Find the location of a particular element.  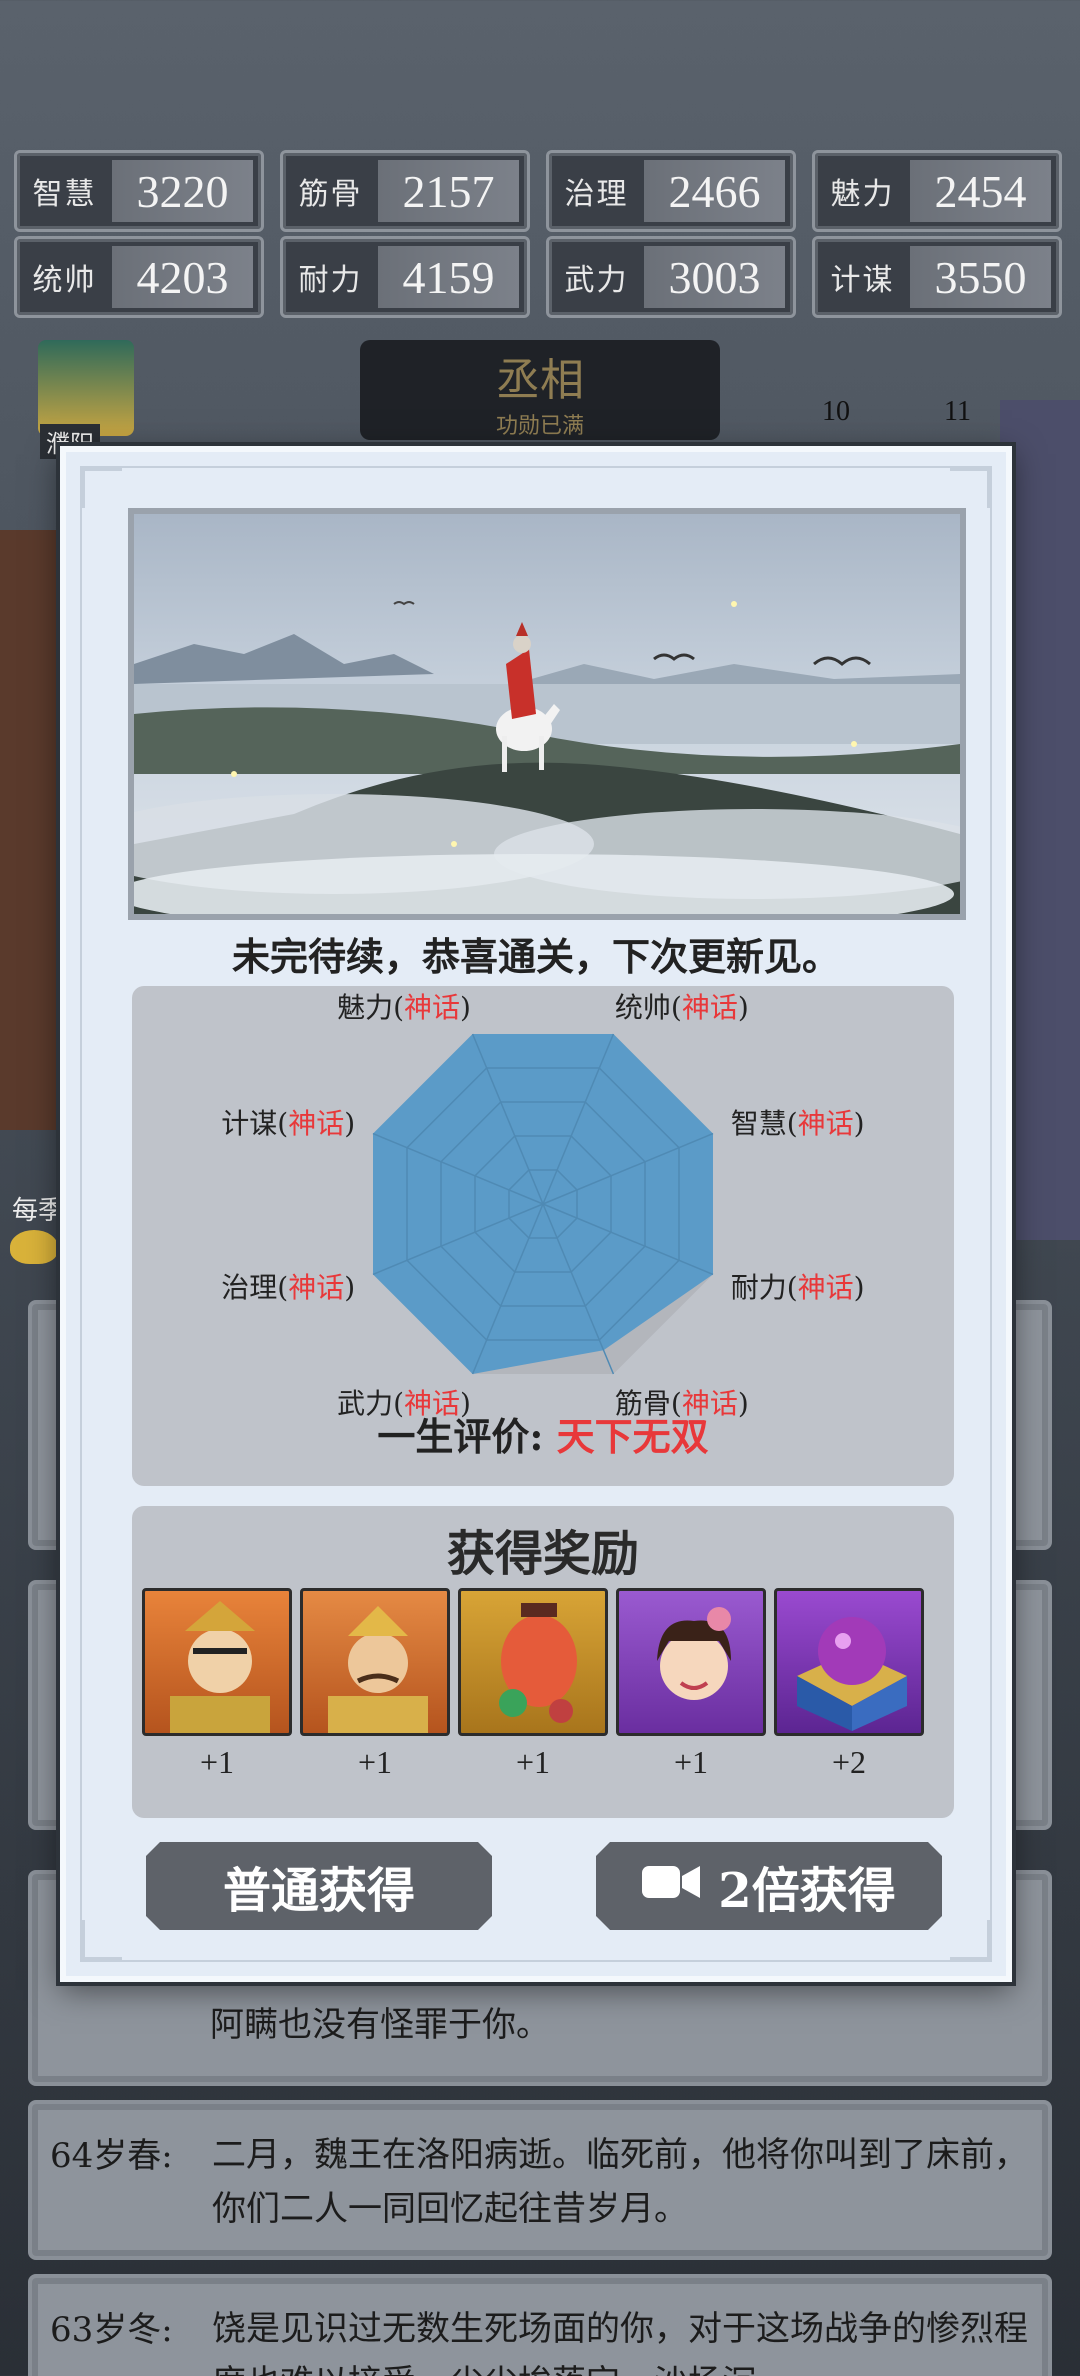

attribute-radar-chart is located at coordinates (543, 1204).